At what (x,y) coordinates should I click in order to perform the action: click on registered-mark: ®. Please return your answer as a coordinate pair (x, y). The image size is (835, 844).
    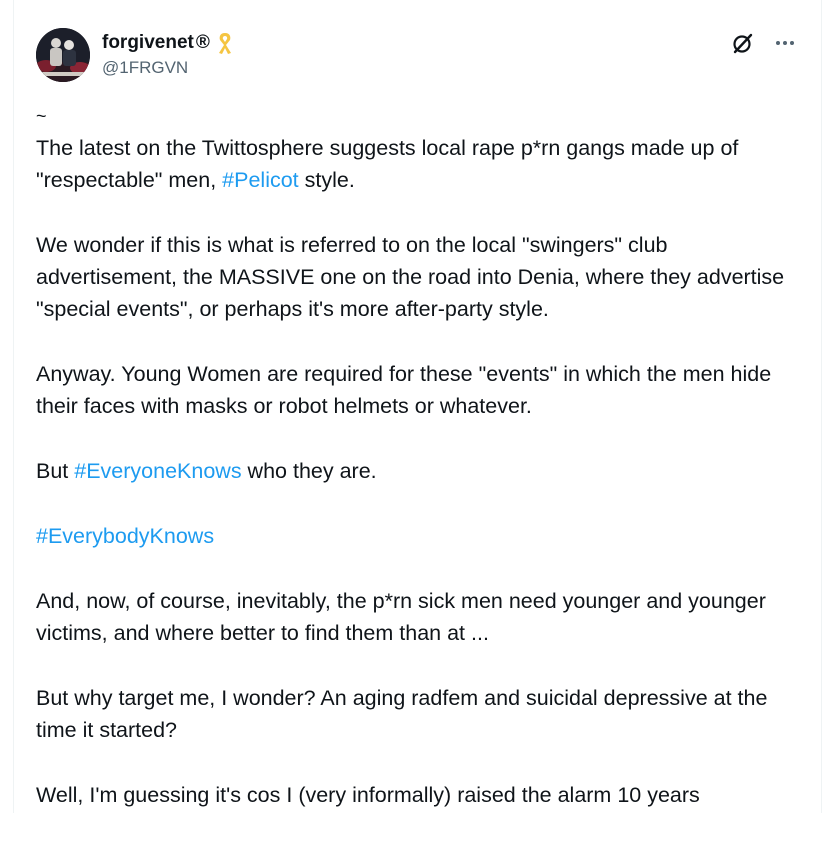
    Looking at the image, I should click on (202, 42).